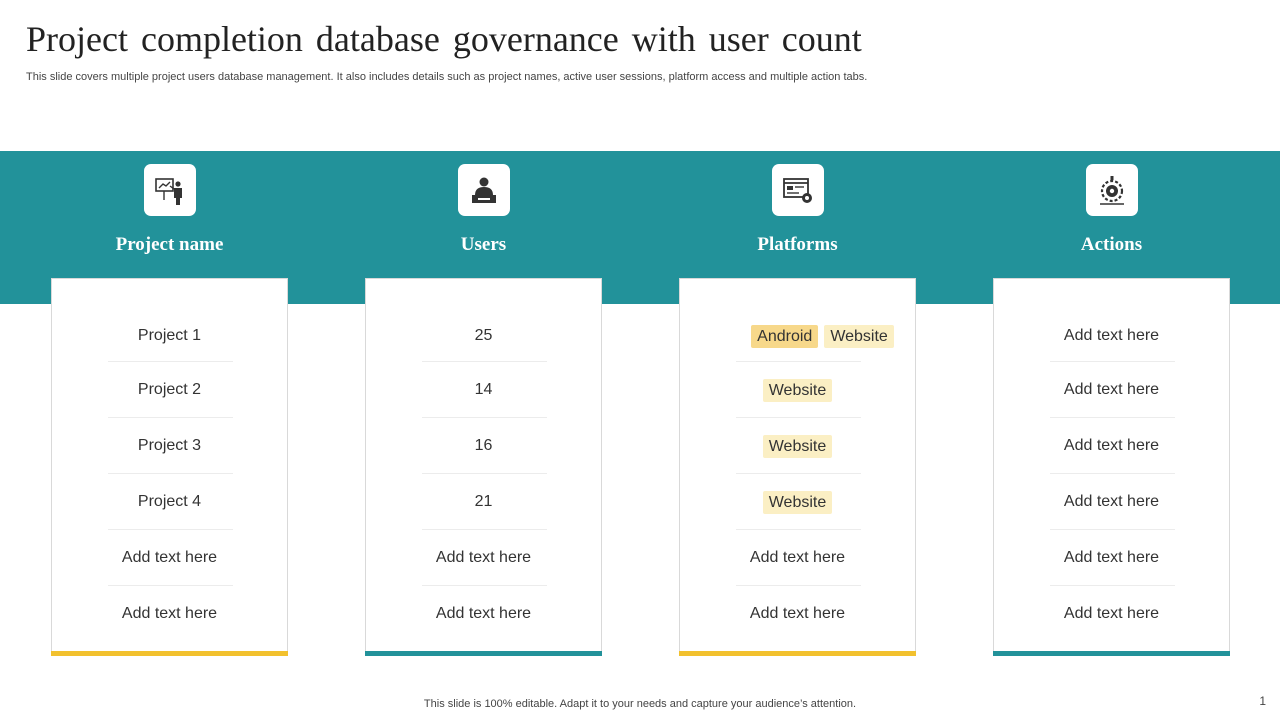 Image resolution: width=1280 pixels, height=720 pixels. I want to click on column-title: Project name, so click(169, 244).